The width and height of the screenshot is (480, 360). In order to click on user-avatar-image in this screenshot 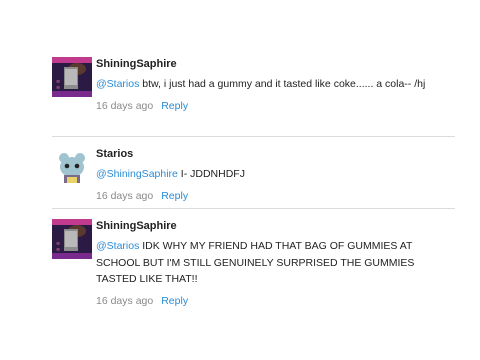, I will do `click(72, 167)`.